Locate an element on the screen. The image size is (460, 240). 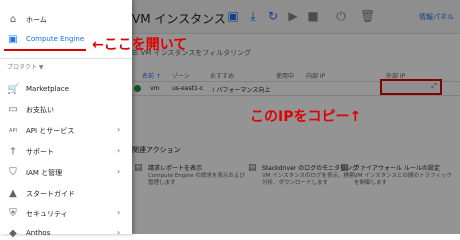
nav-item-label: ホーム is located at coordinates (36, 20).